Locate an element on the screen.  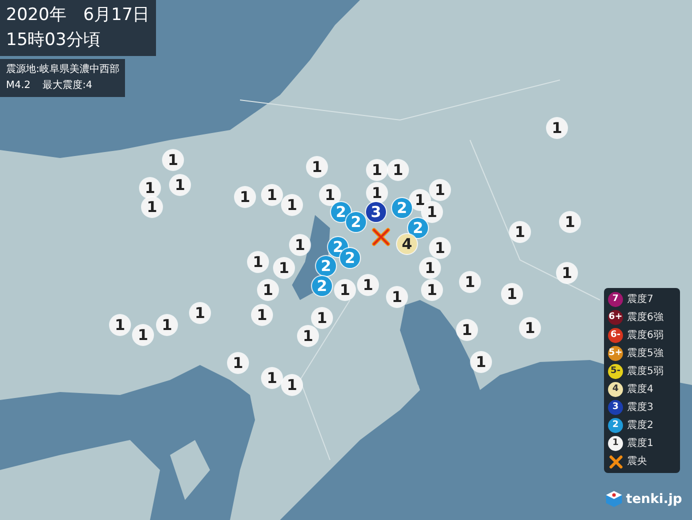
legend-label: 震央 is located at coordinates (637, 461).